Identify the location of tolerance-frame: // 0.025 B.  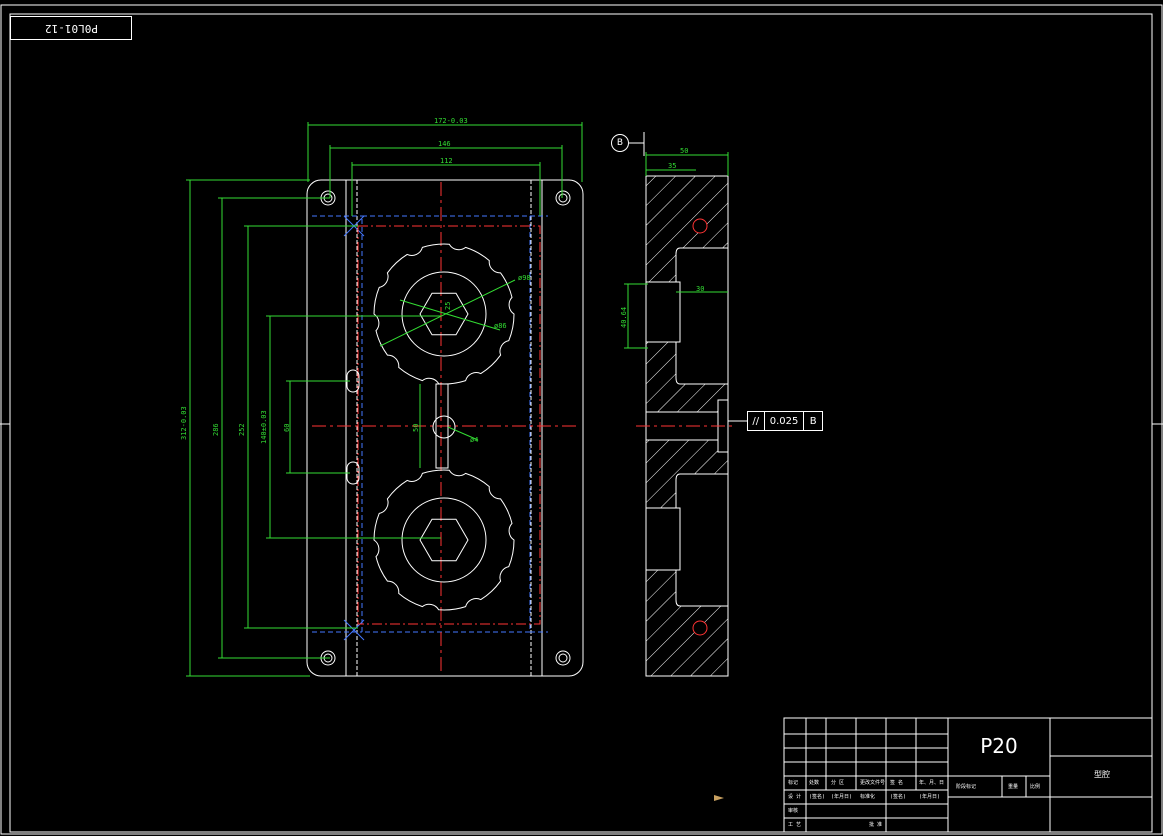
(785, 421).